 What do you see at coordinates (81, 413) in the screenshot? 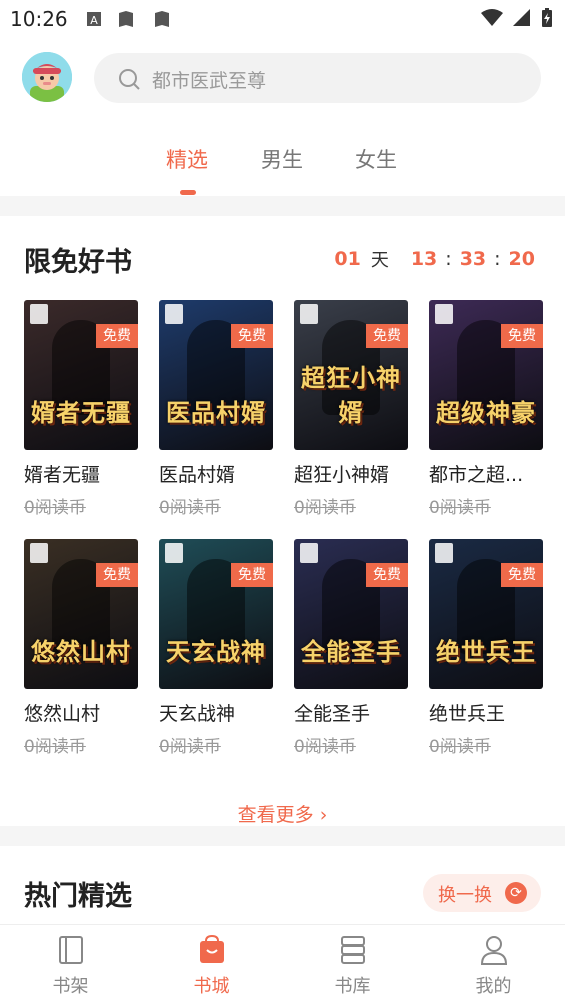
I see `cover-title: 婿者无疆` at bounding box center [81, 413].